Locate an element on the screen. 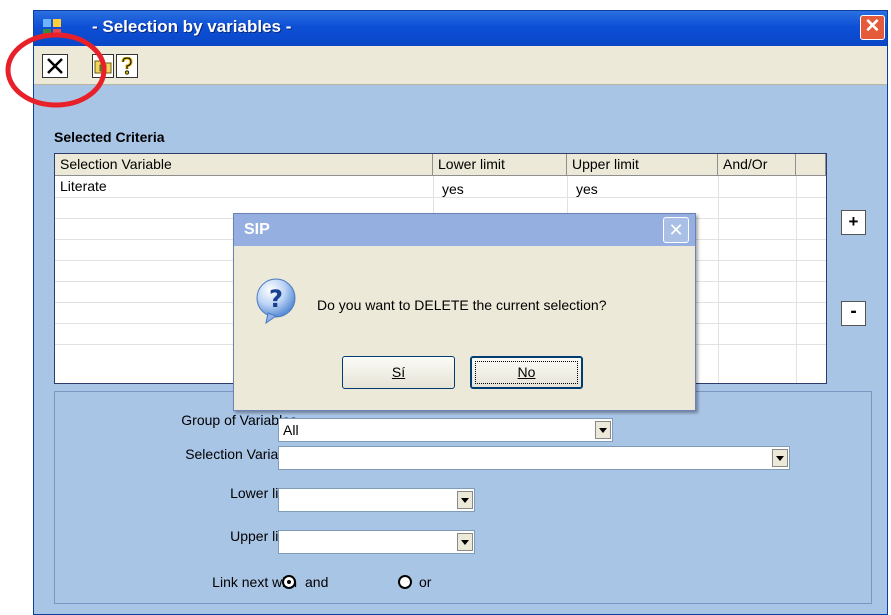 The width and height of the screenshot is (891, 615). help-button is located at coordinates (127, 66).